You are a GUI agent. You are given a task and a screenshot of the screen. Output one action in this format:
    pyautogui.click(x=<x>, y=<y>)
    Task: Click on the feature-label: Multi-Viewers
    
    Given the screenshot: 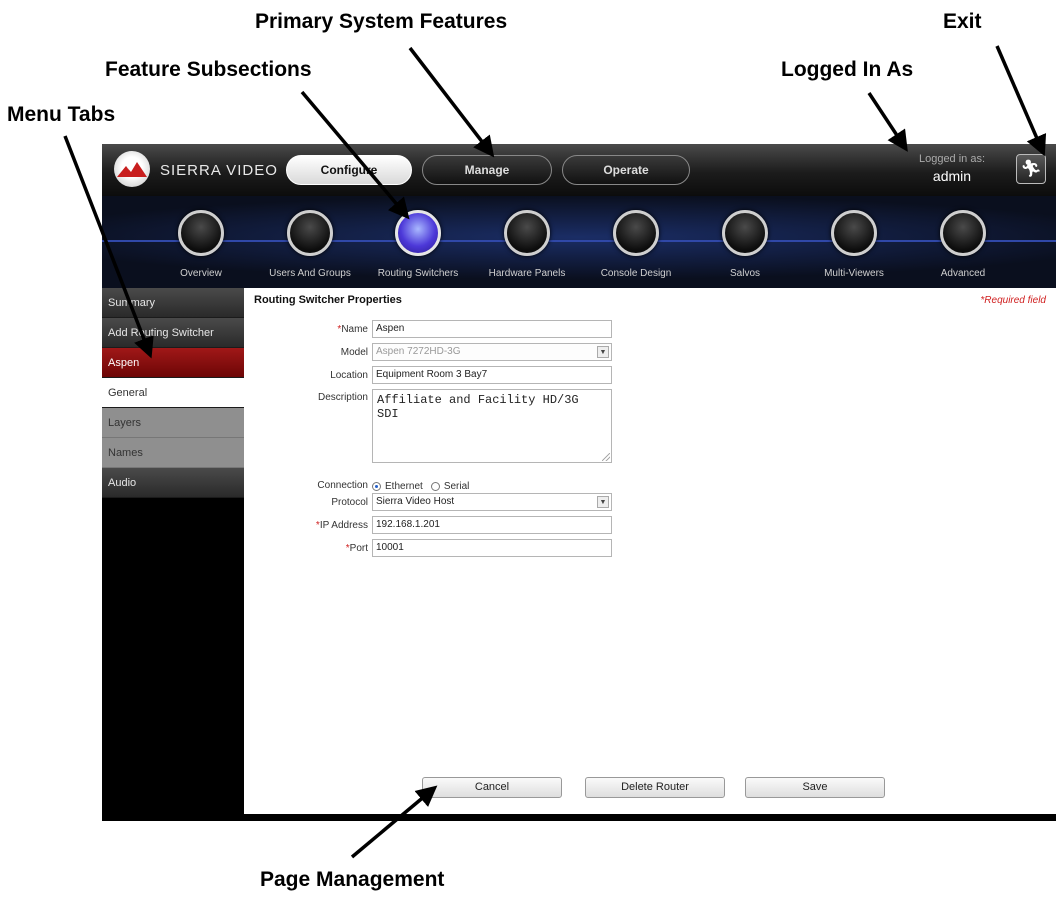 What is the action you would take?
    pyautogui.click(x=854, y=273)
    